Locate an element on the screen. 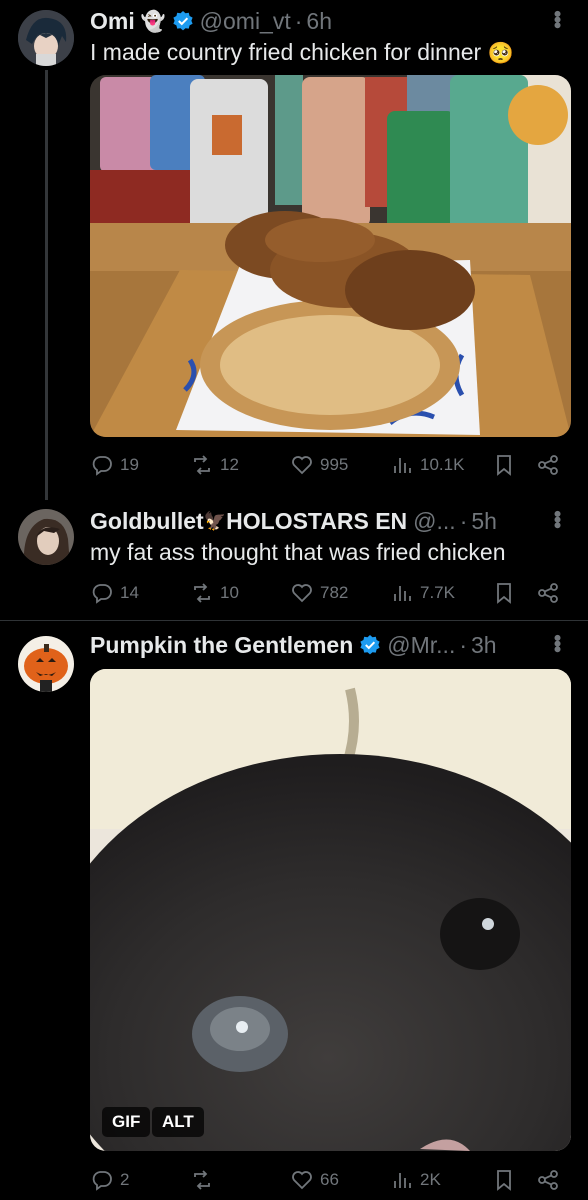 The height and width of the screenshot is (1200, 588). reply-count: 14 is located at coordinates (129, 592).